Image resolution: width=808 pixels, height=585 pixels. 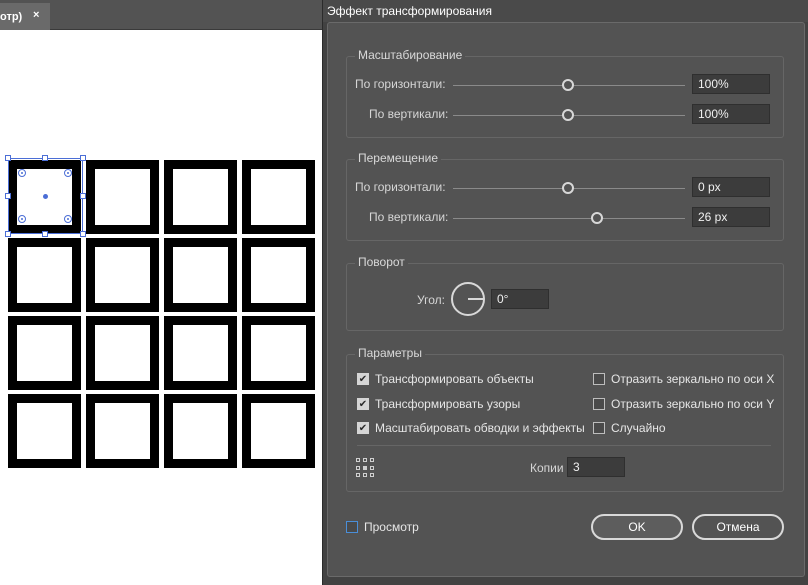 I want to click on options-legend: Параметры, so click(x=390, y=353).